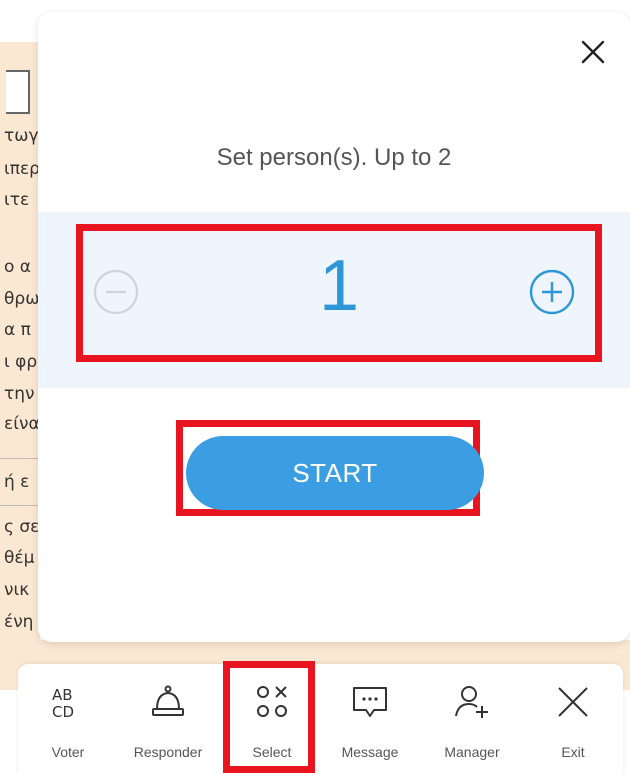  I want to click on toolbar-message: Message, so click(370, 719).